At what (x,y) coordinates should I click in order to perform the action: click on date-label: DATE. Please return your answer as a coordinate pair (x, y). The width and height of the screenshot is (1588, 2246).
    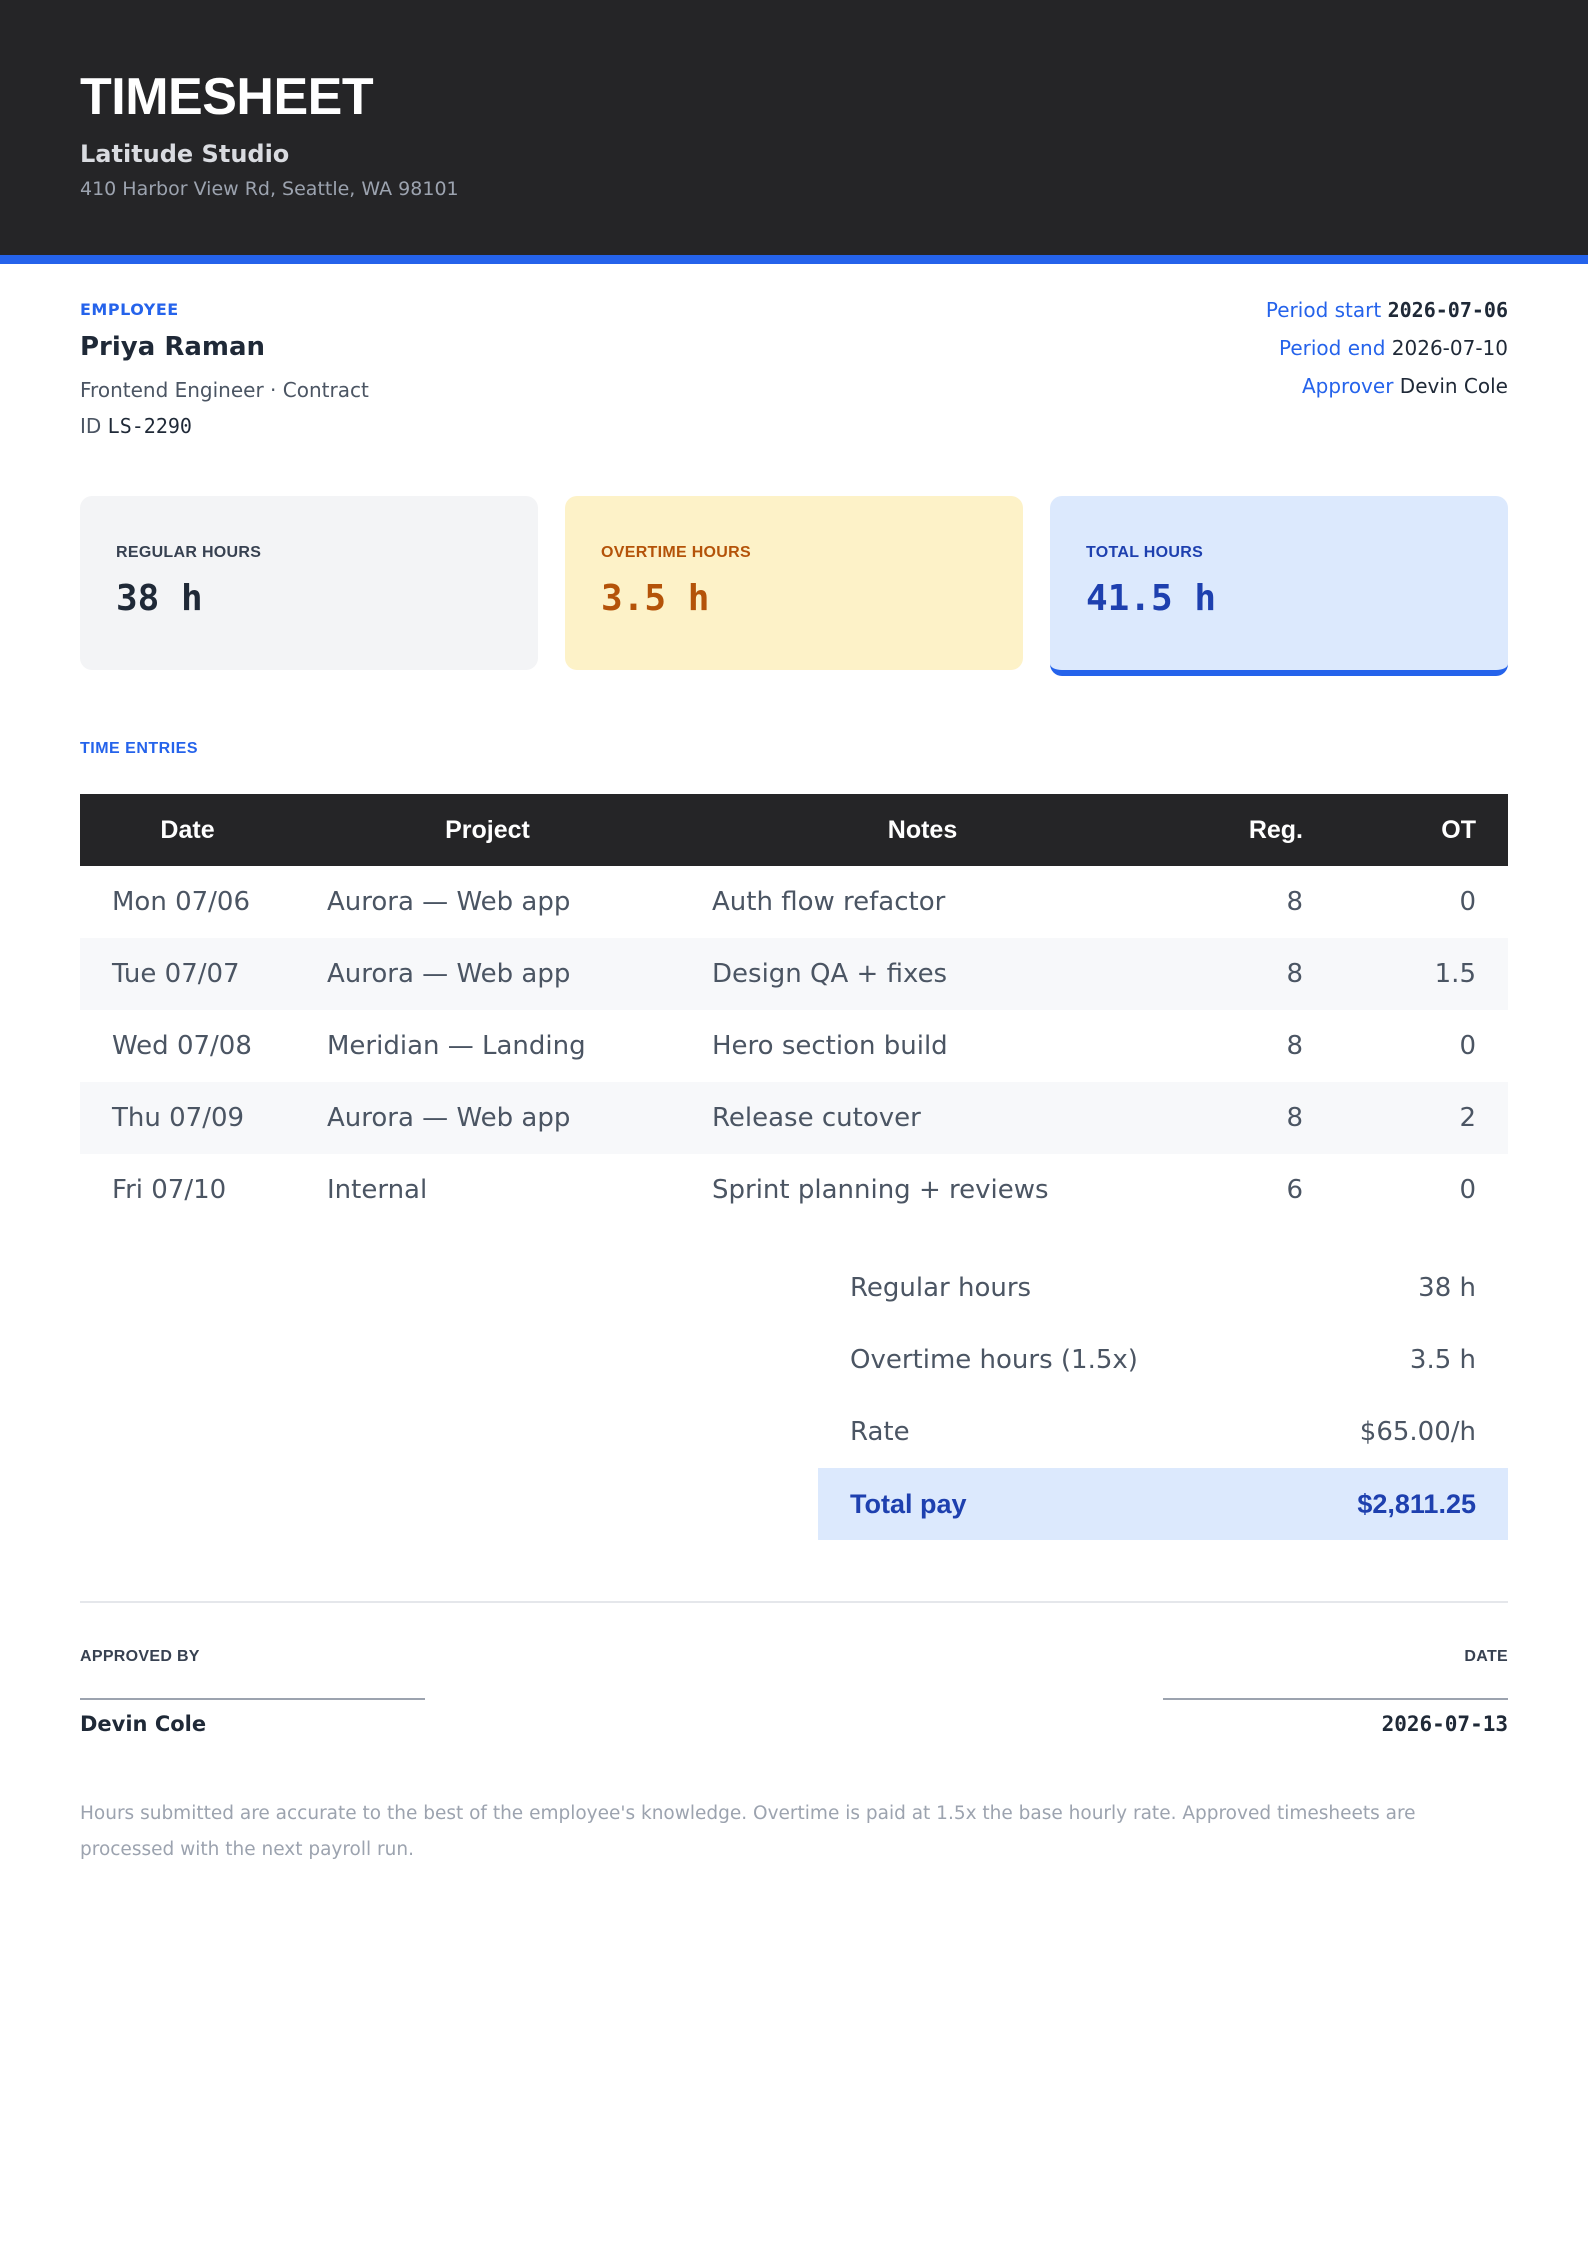
    Looking at the image, I should click on (1486, 1656).